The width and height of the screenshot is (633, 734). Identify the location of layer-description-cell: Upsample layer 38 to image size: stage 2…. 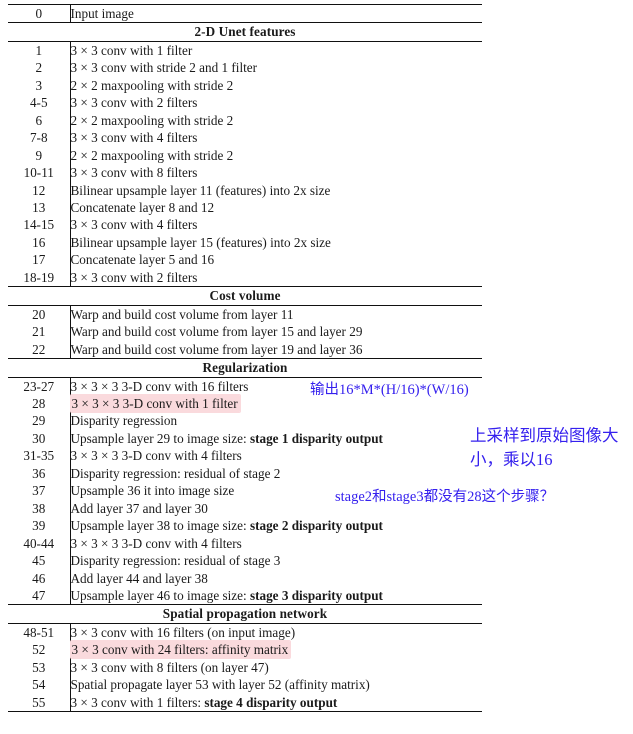
(226, 526).